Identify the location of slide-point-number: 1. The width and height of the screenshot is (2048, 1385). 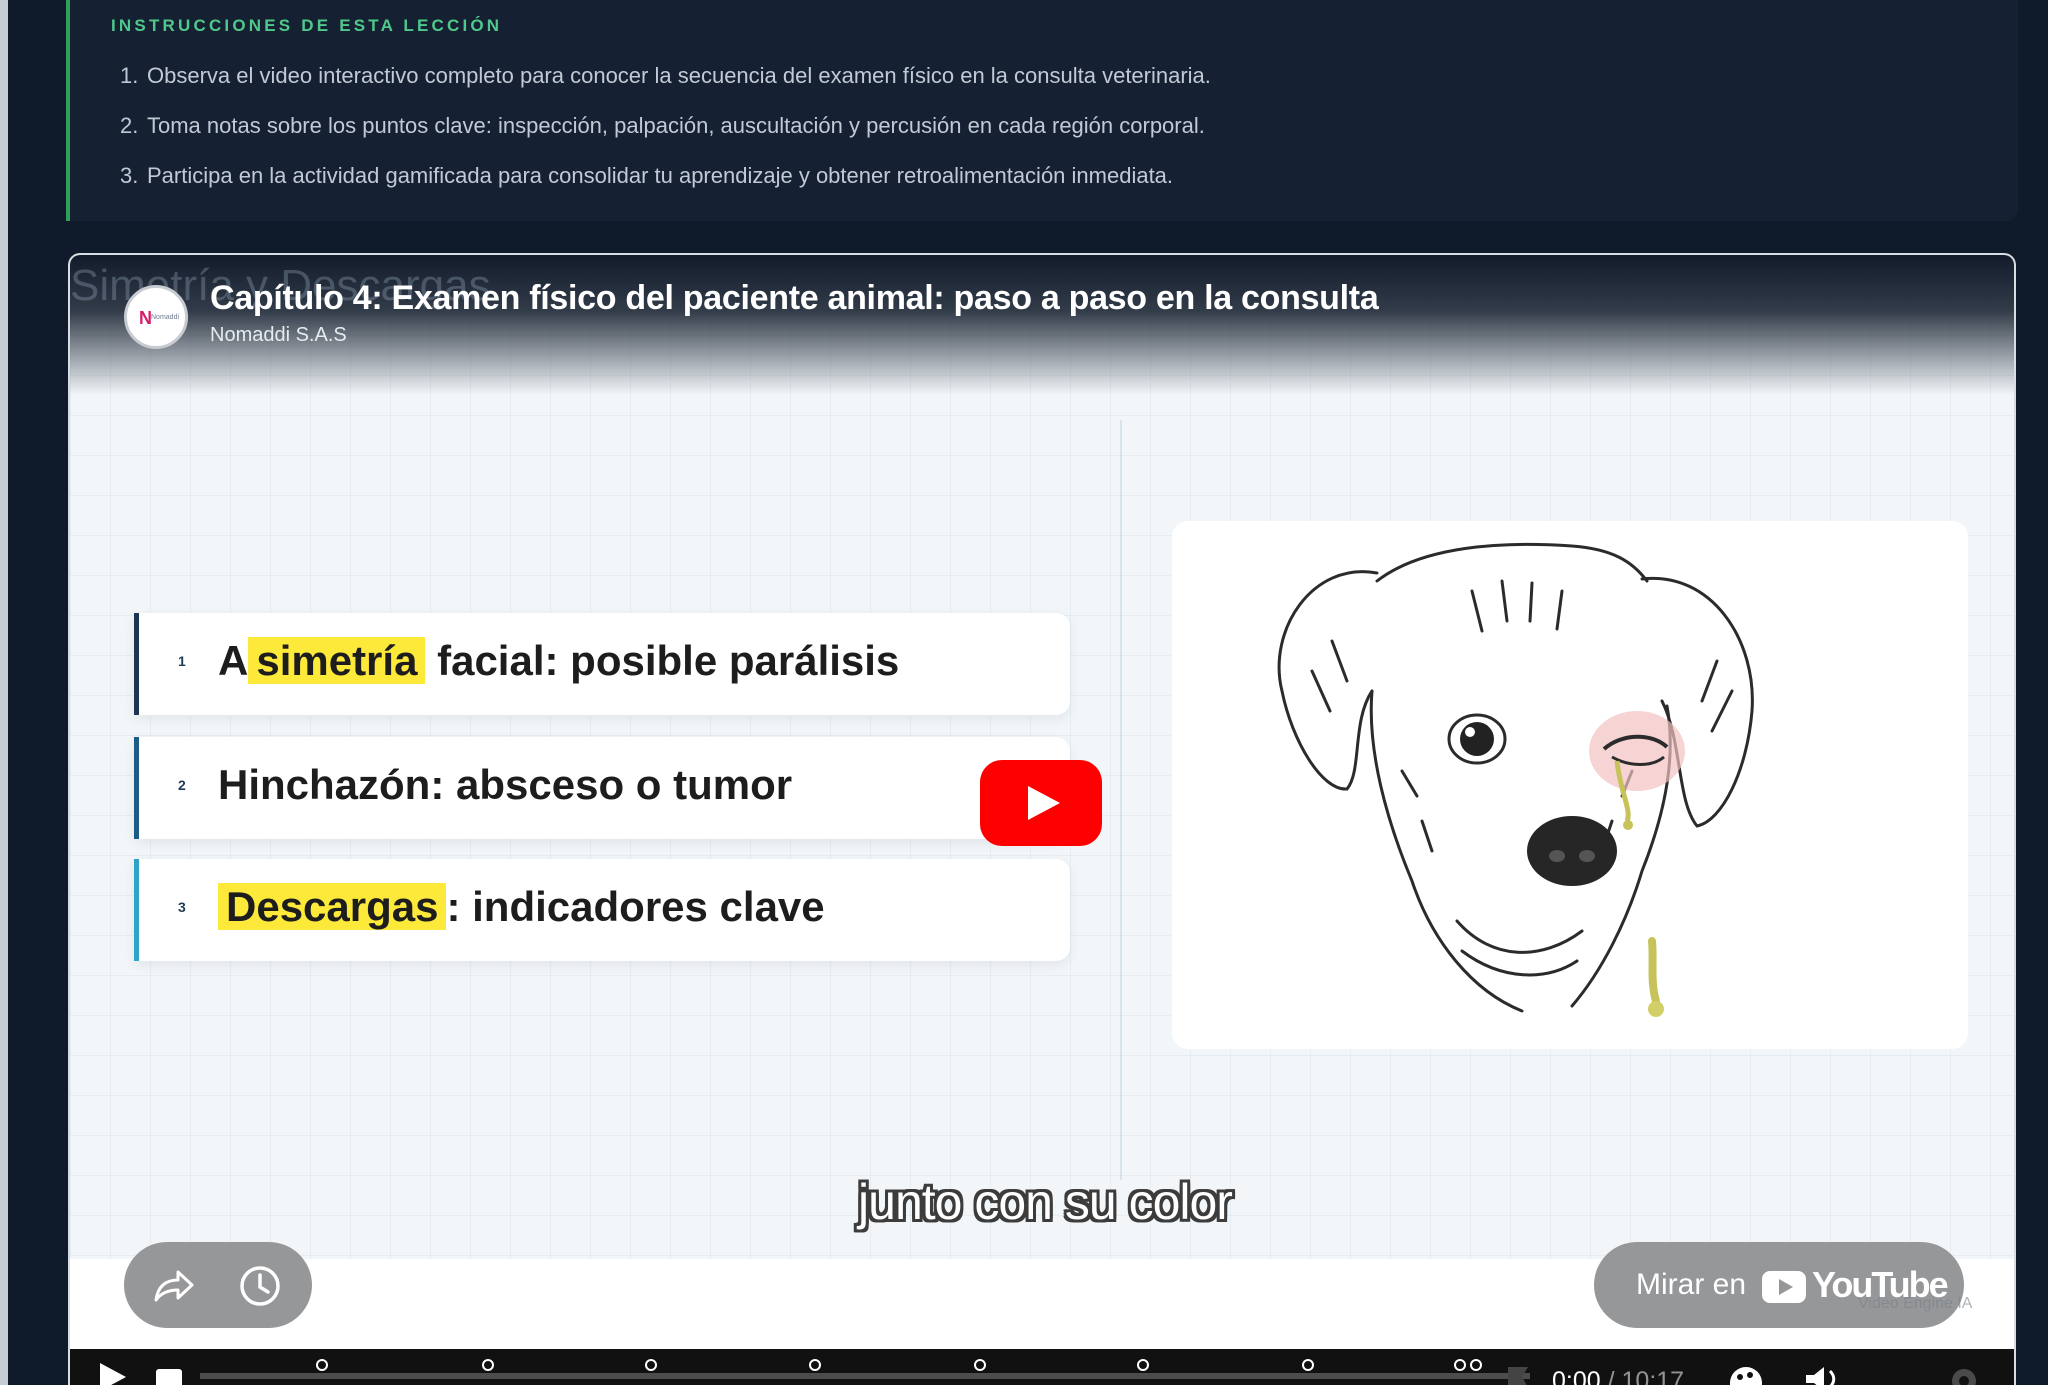
(182, 661).